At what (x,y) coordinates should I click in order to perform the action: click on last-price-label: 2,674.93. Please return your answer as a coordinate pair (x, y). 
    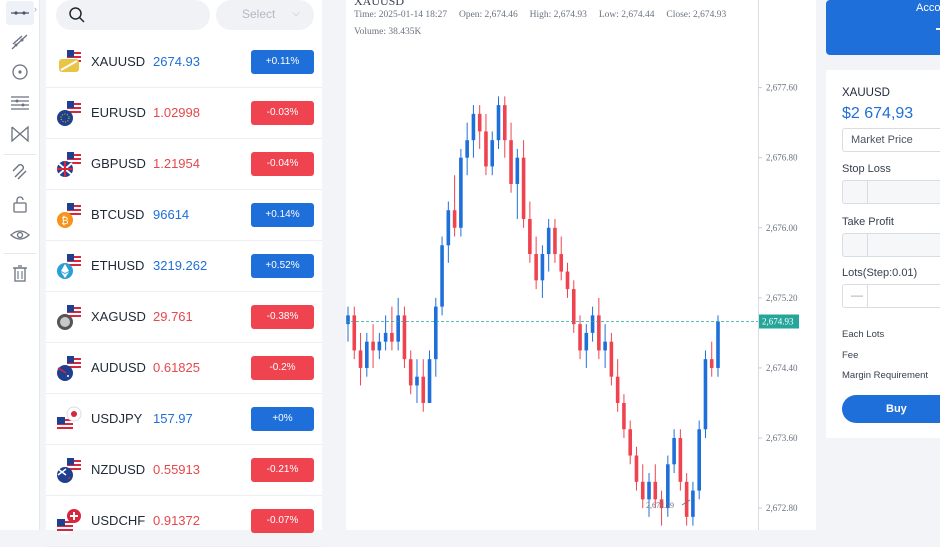
    Looking at the image, I should click on (778, 322).